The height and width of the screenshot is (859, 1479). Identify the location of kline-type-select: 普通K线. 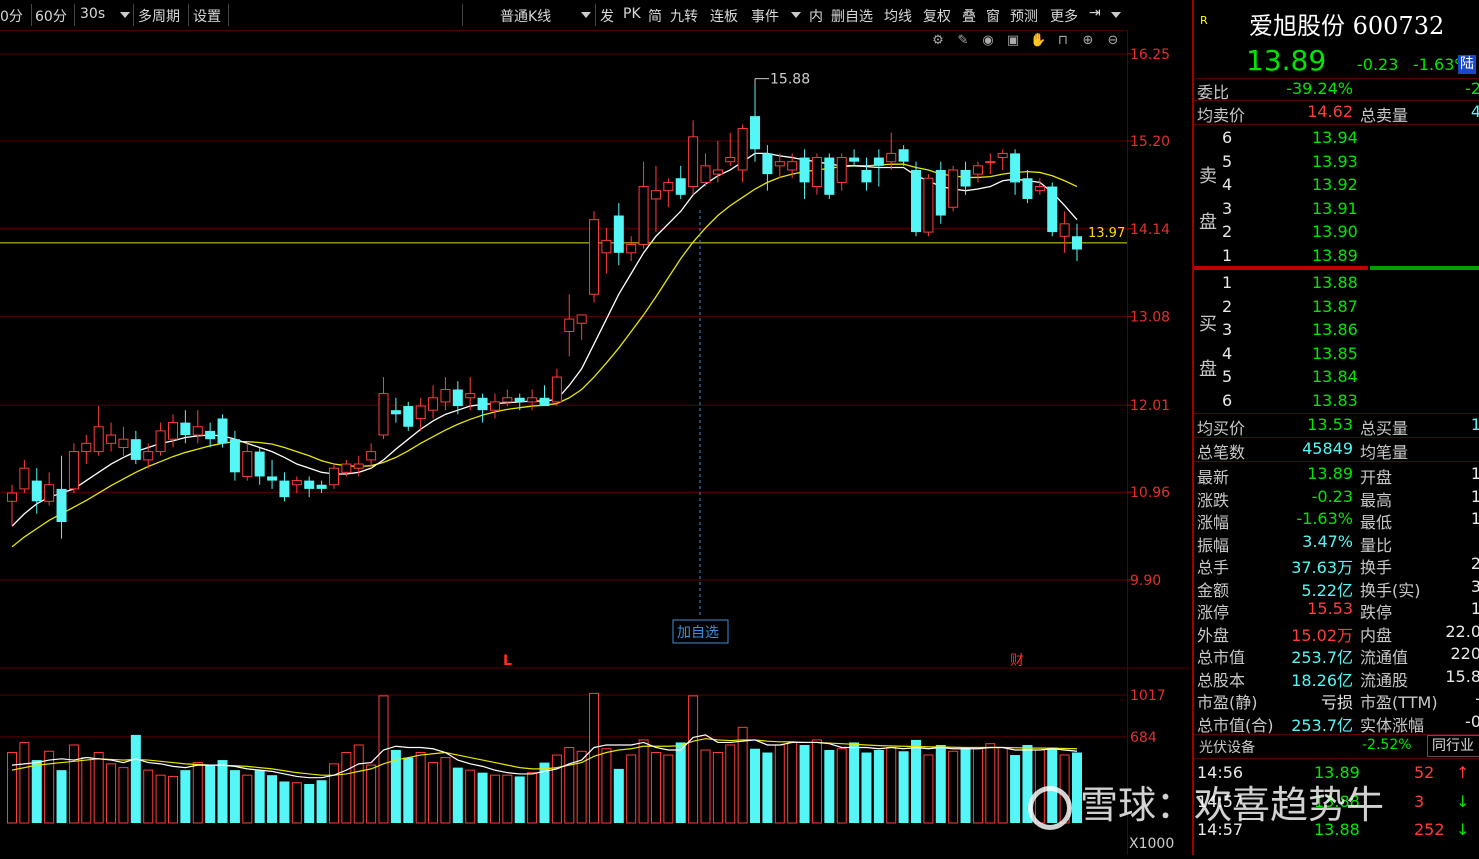
(525, 16).